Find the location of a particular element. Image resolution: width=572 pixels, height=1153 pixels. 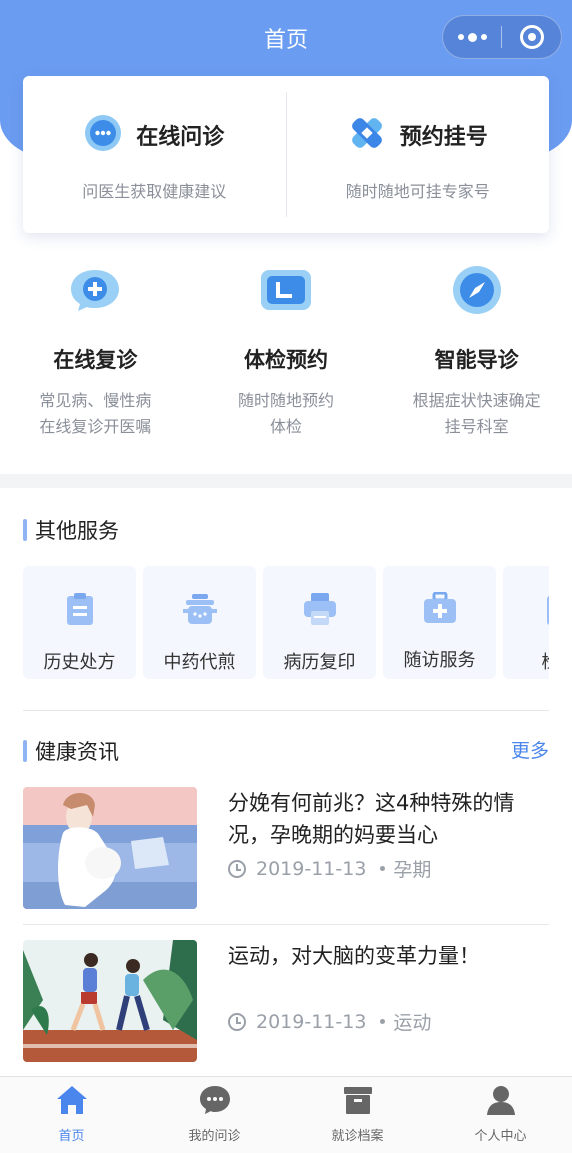

news-tag: 运动 is located at coordinates (412, 1023).